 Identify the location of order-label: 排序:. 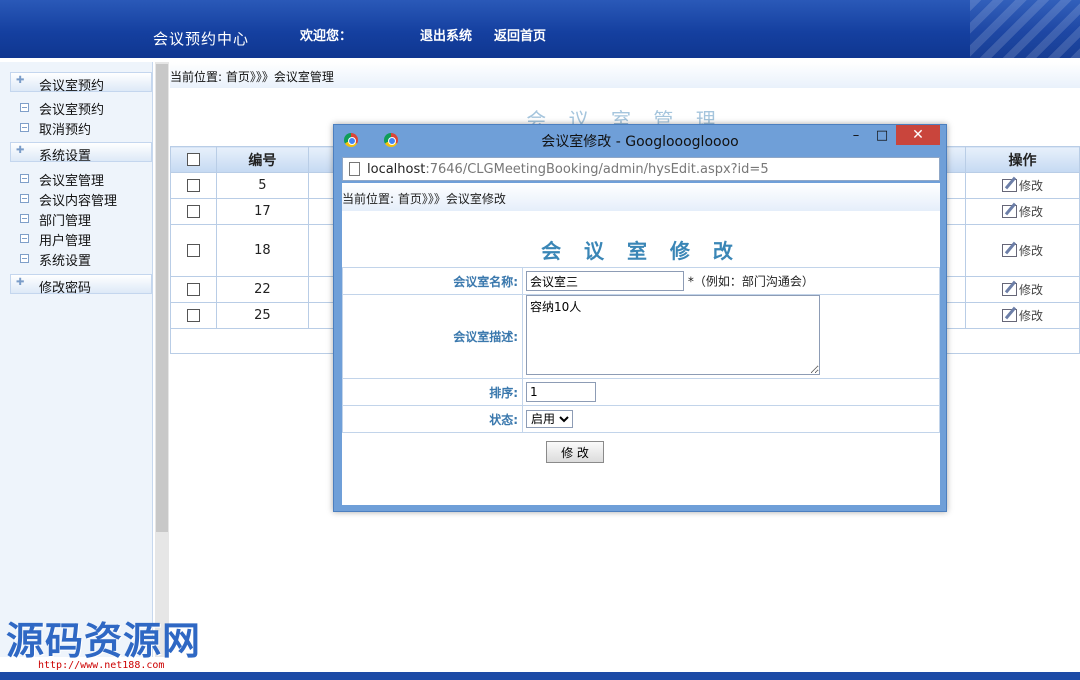
(432, 392).